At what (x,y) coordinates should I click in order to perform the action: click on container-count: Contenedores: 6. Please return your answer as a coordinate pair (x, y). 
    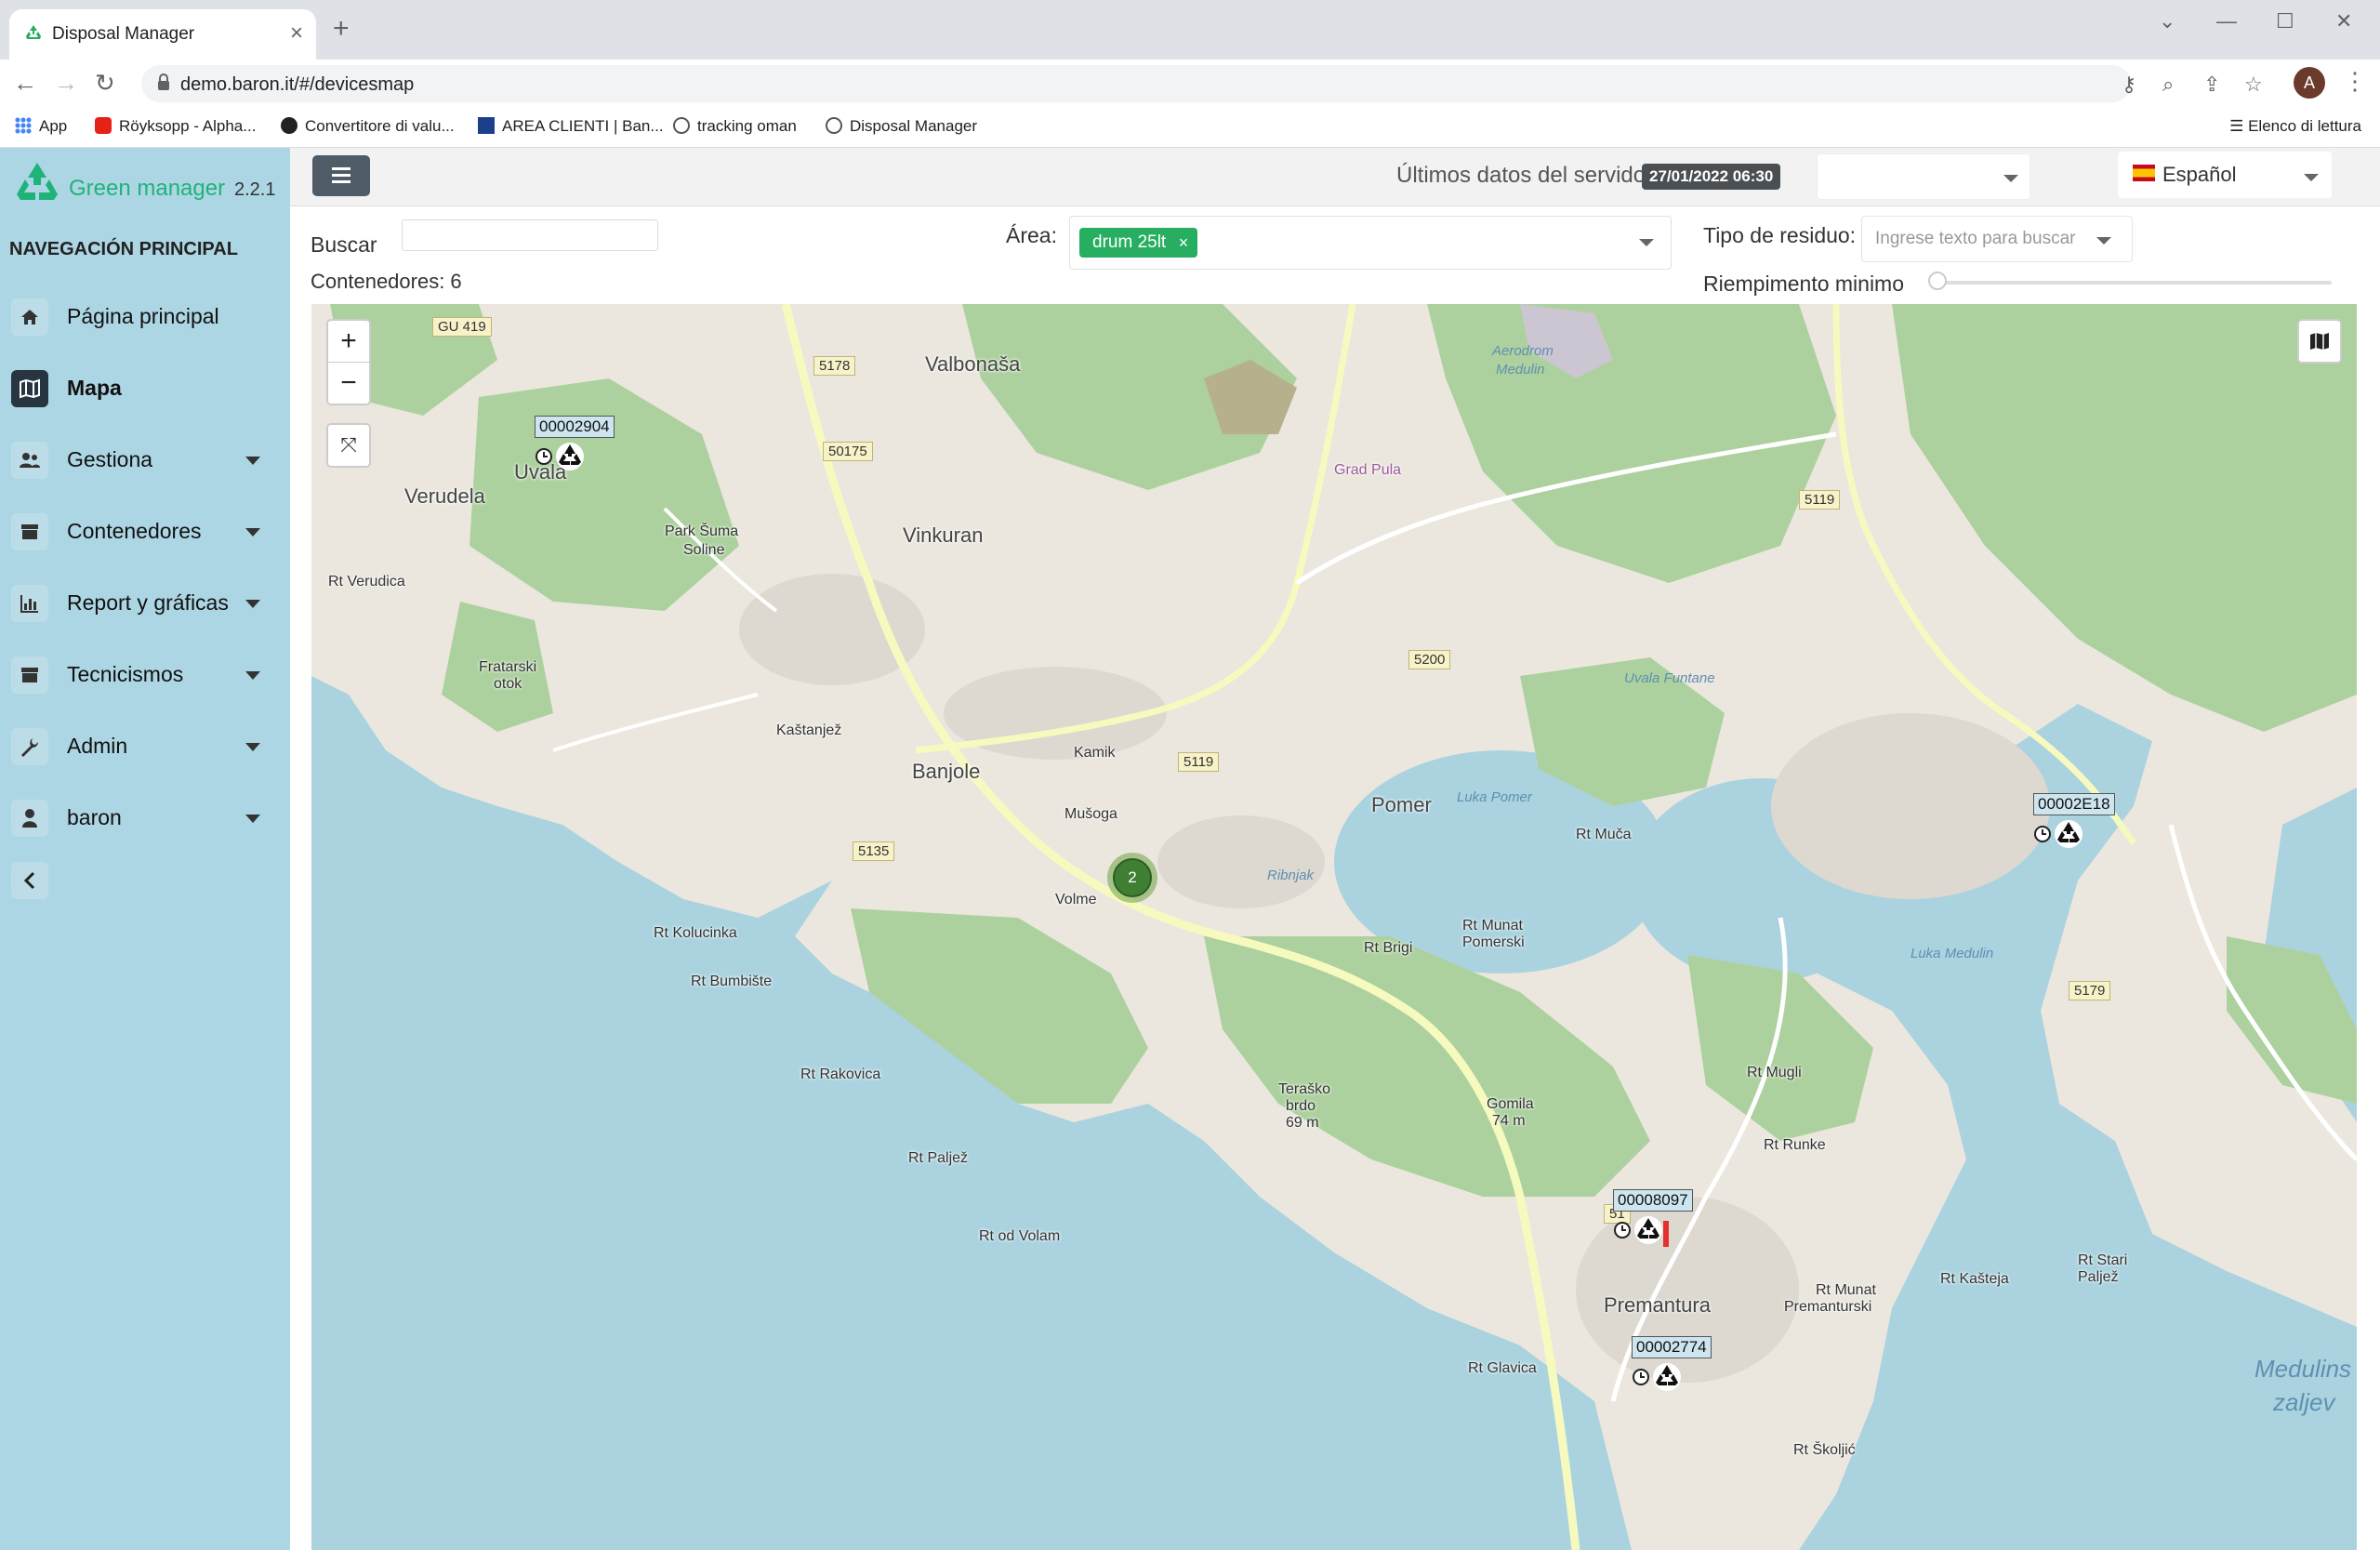
    Looking at the image, I should click on (386, 281).